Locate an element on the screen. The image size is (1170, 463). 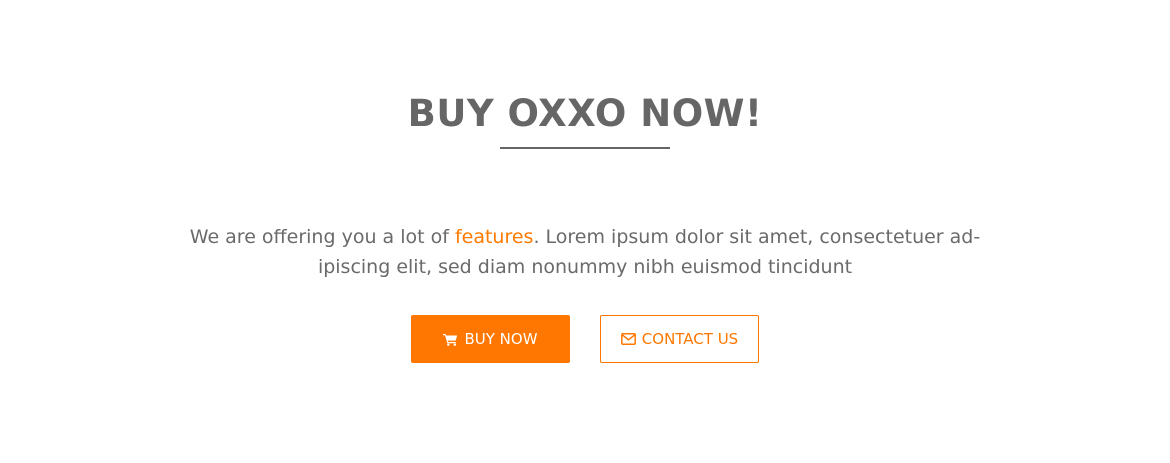
shopping-cart-icon is located at coordinates (450, 339).